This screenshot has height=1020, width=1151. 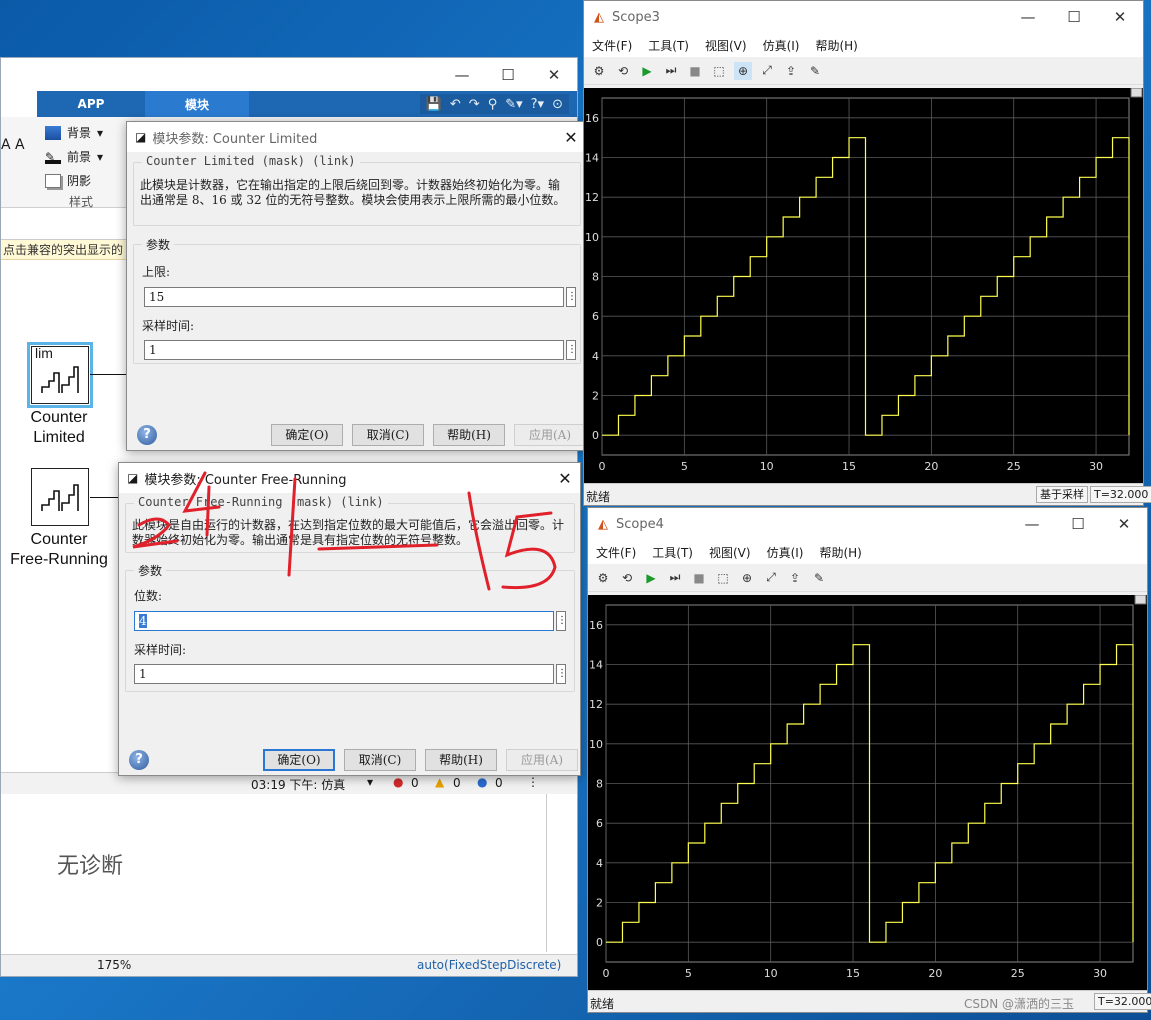 What do you see at coordinates (513, 104) in the screenshot?
I see `tools-icon: ✎▾` at bounding box center [513, 104].